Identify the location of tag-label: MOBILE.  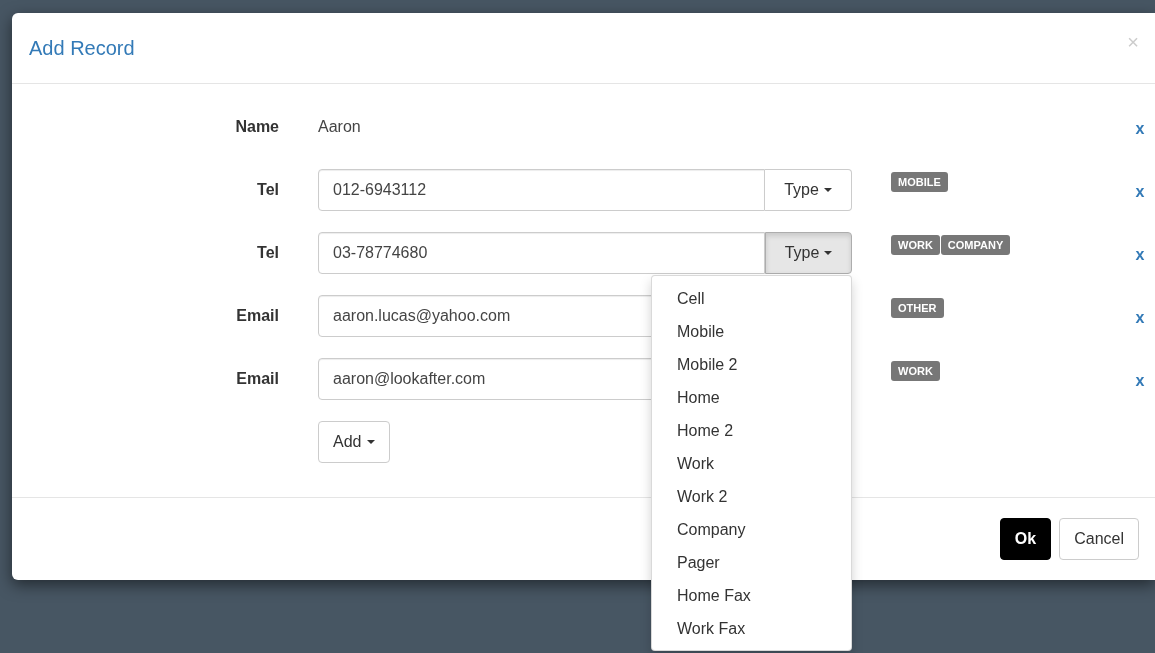
(919, 182).